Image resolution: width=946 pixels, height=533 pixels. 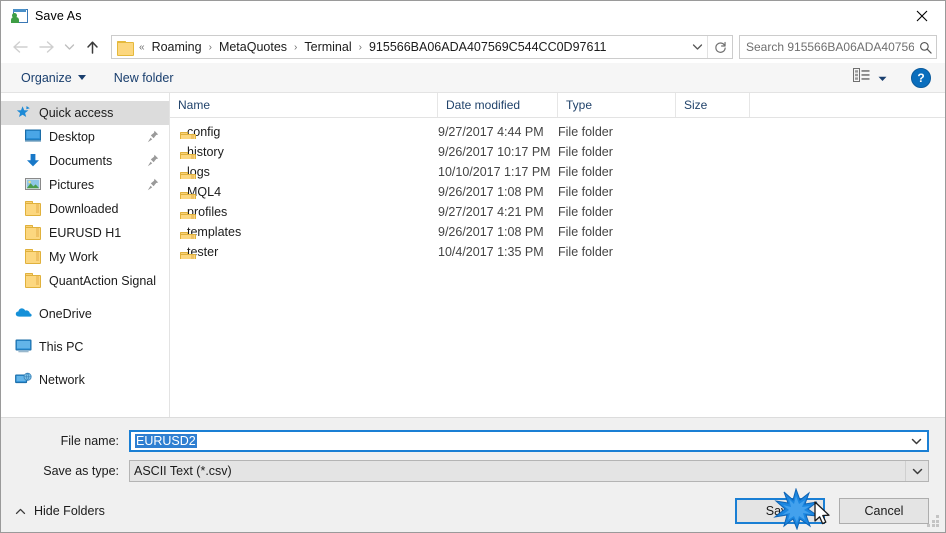 I want to click on sidebar-item-label: EURUSD H1, so click(x=85, y=233).